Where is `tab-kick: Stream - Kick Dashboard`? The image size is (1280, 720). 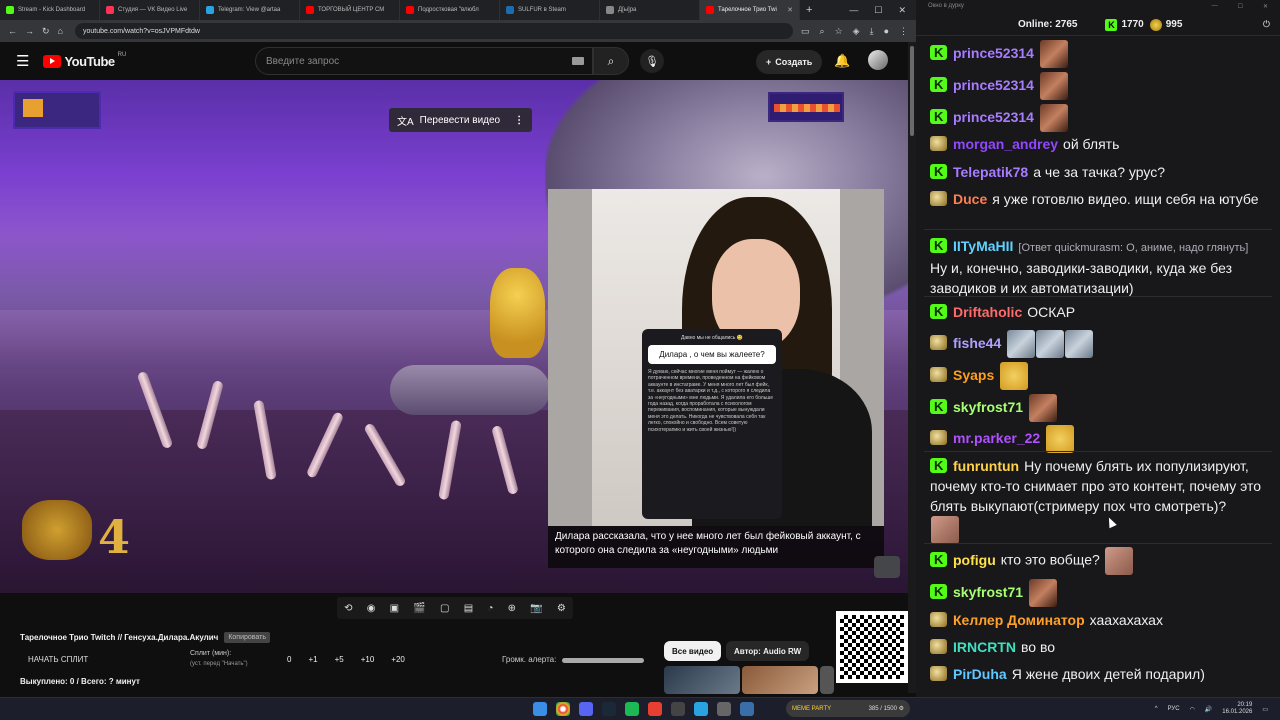
tab-kick: Stream - Kick Dashboard is located at coordinates (50, 10).